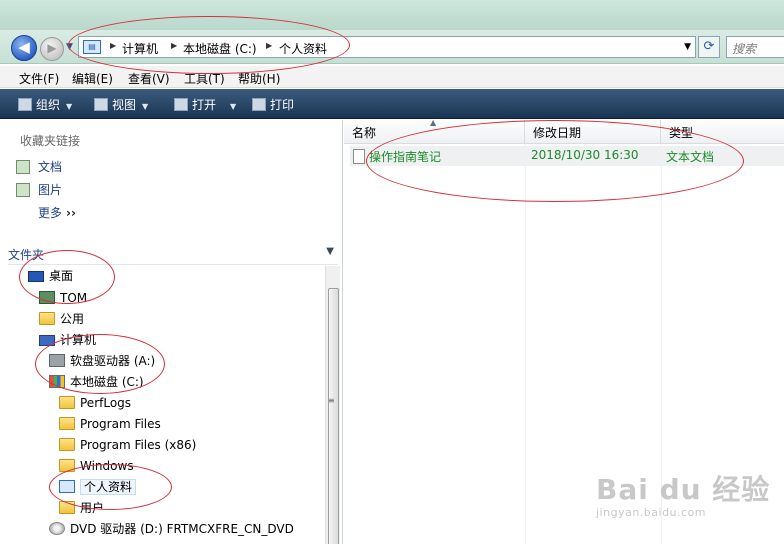 This screenshot has height=544, width=784. I want to click on file-name-cell: 操作指南笔记, so click(397, 156).